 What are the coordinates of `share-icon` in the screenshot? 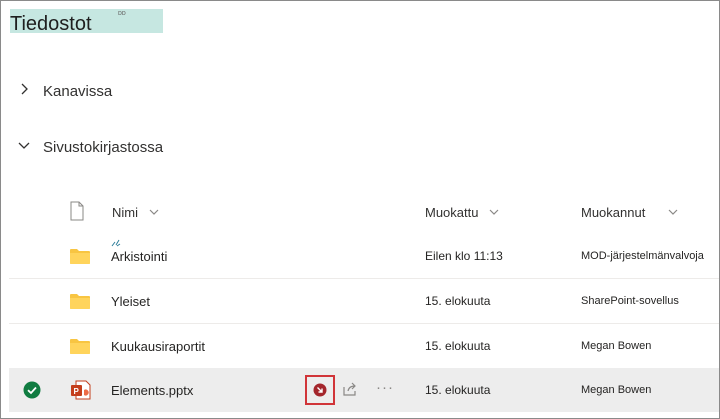 It's located at (350, 391).